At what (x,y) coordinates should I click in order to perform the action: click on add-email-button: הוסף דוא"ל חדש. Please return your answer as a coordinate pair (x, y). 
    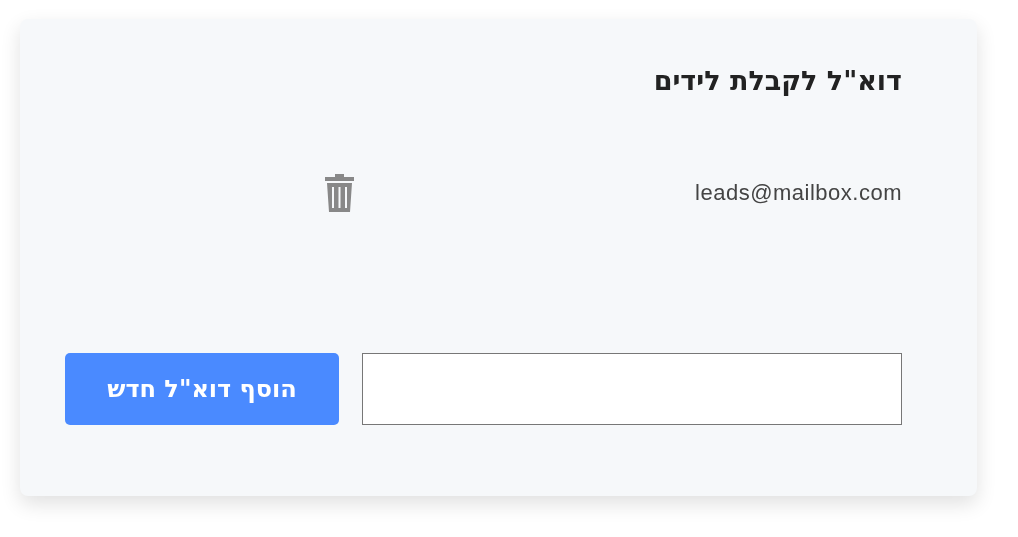
    Looking at the image, I should click on (202, 389).